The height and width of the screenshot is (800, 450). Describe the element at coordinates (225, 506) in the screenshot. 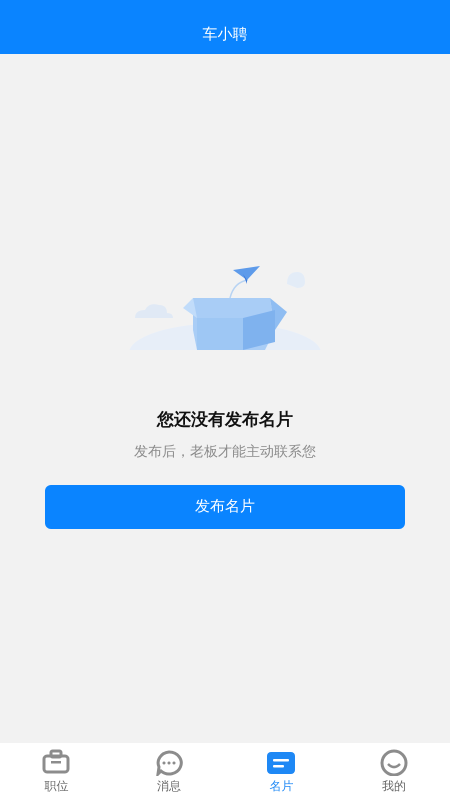

I see `publish-card-button: 发布名片` at that location.